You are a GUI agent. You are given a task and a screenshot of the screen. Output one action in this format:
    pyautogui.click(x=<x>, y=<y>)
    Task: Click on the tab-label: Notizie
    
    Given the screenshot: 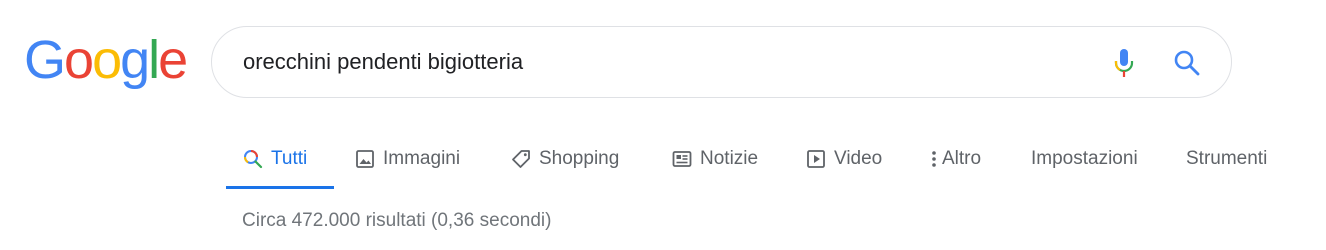 What is the action you would take?
    pyautogui.click(x=729, y=158)
    